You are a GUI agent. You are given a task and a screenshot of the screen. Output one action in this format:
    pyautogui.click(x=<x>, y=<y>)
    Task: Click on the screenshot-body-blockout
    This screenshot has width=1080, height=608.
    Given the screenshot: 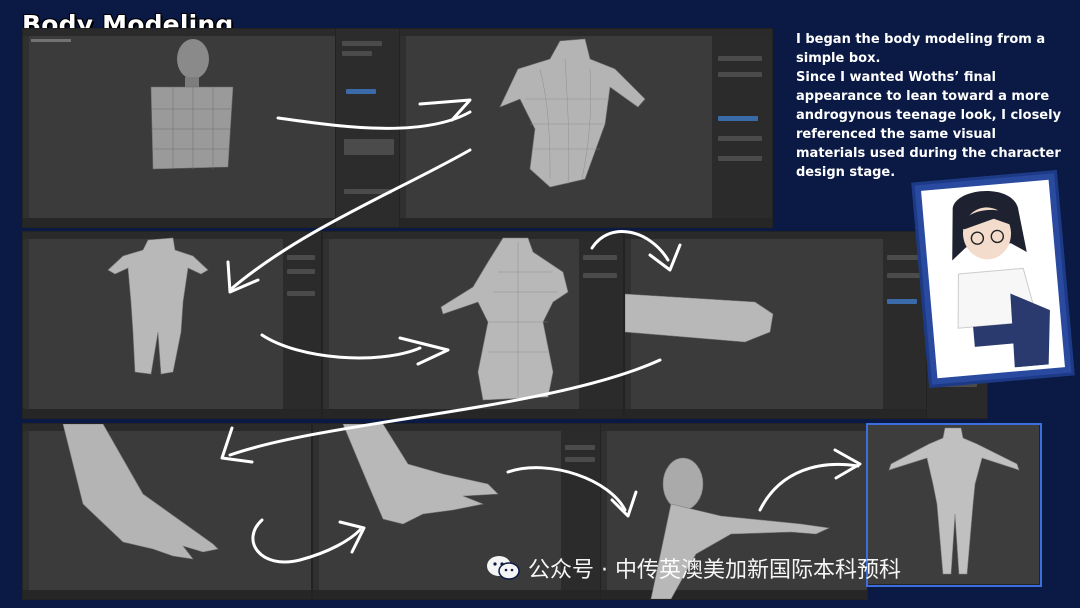 What is the action you would take?
    pyautogui.click(x=172, y=325)
    